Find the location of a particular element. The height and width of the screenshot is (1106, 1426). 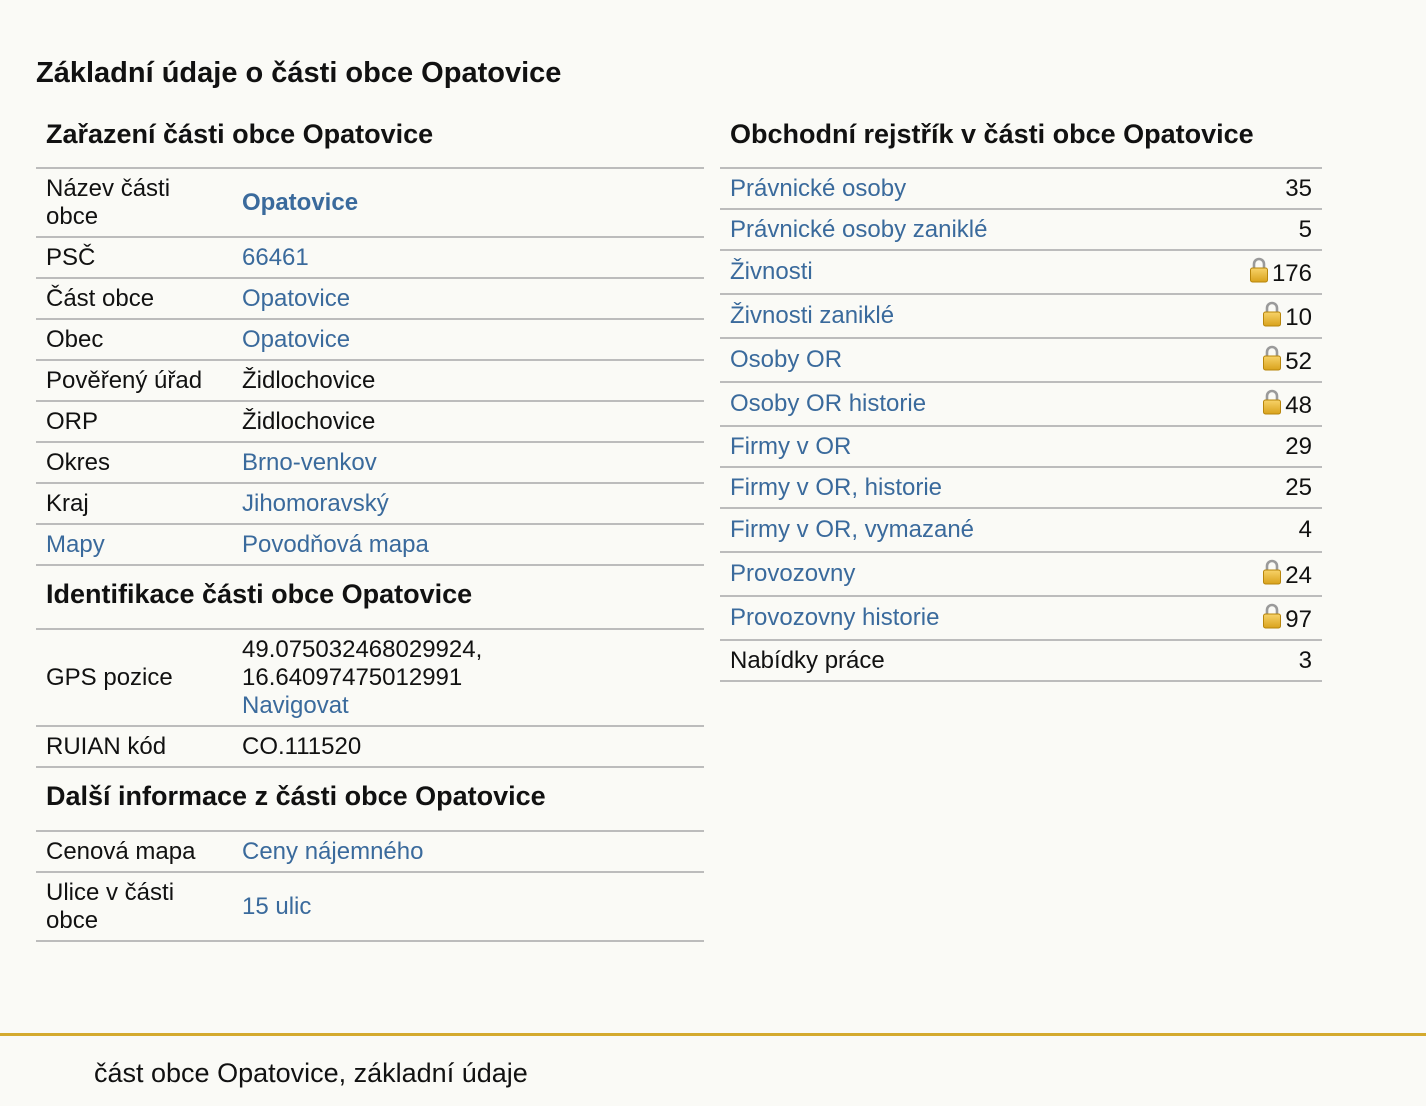

register-count: 29 is located at coordinates (1298, 446).